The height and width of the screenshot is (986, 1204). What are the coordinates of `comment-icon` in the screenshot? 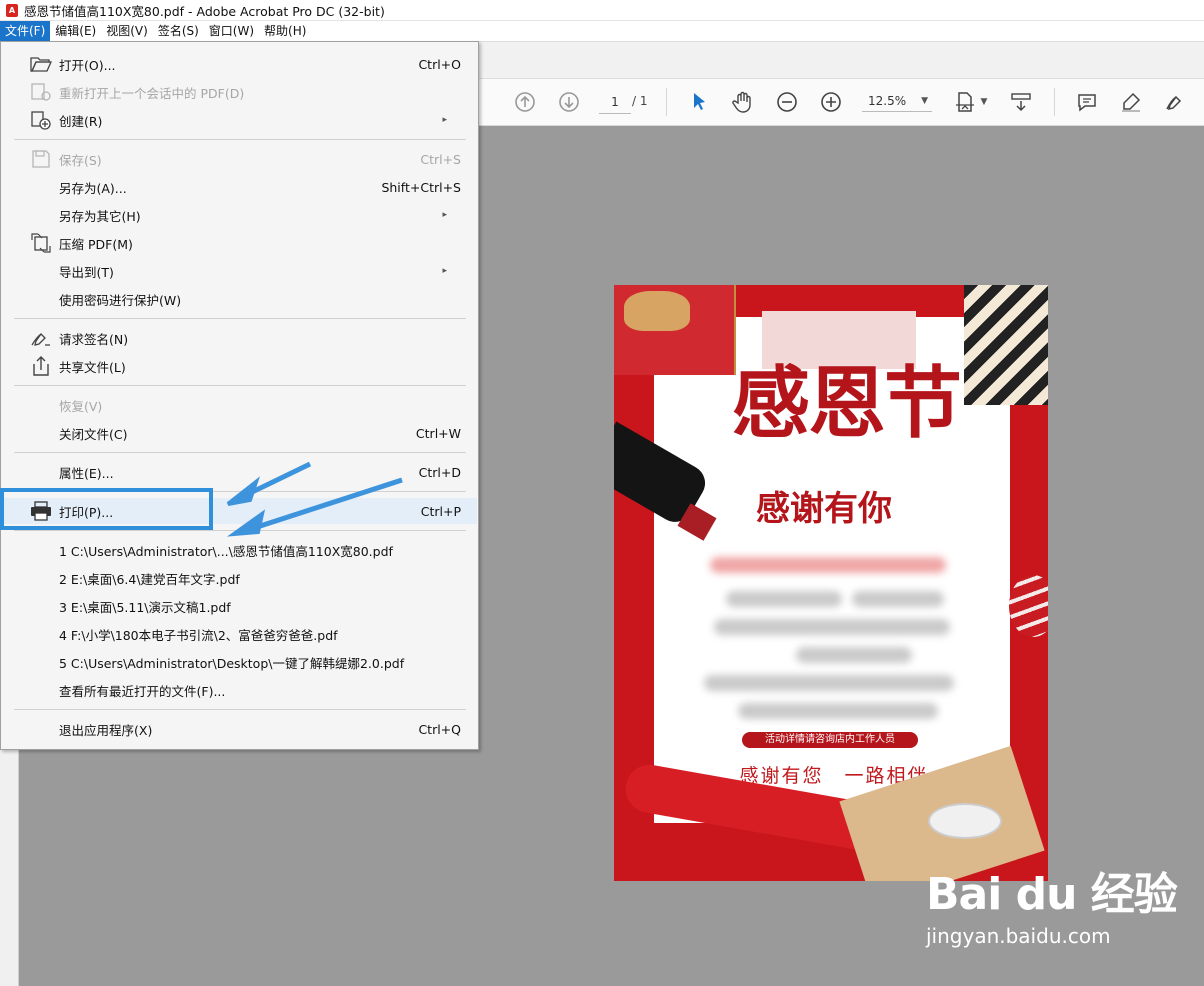 It's located at (1087, 102).